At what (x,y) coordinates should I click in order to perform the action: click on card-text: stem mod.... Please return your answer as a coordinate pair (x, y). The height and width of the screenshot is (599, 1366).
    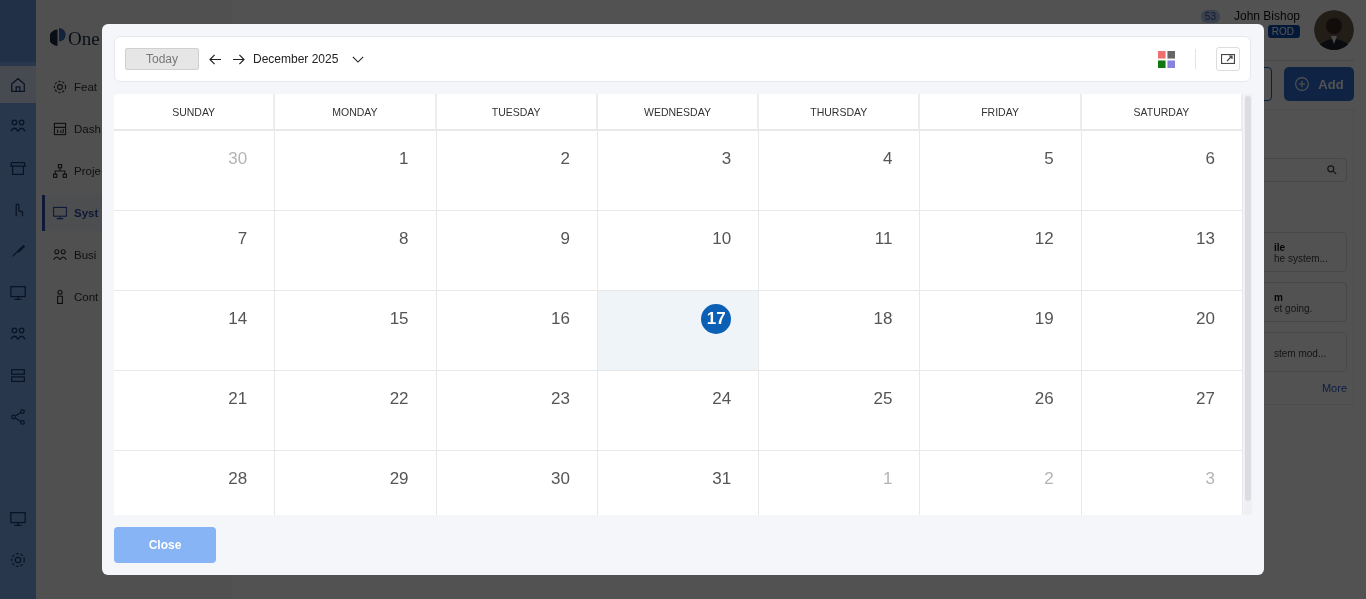
    Looking at the image, I should click on (1301, 353).